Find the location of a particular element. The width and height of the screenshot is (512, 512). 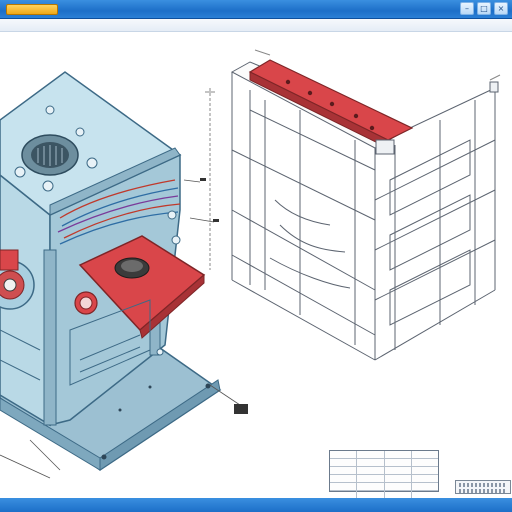

maximize-button: □ is located at coordinates (484, 8).